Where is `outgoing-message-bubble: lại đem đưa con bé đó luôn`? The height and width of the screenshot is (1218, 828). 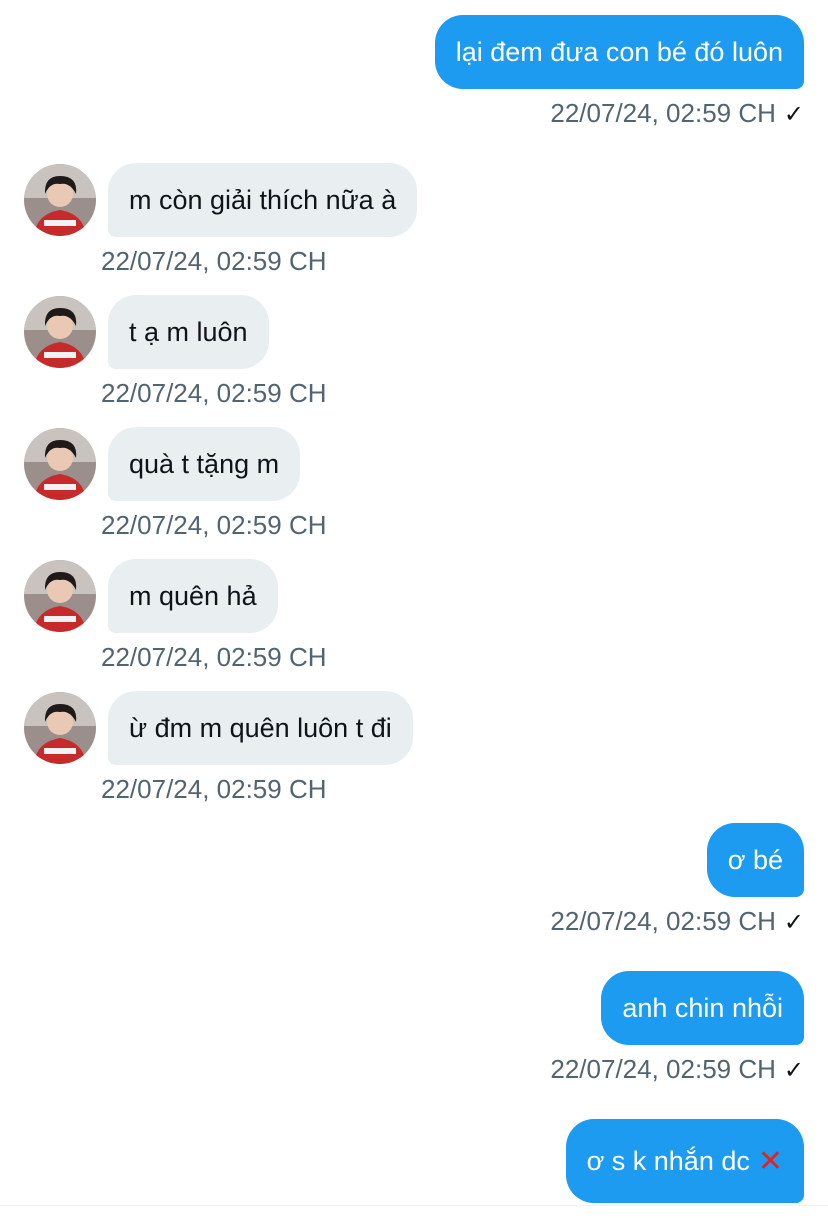
outgoing-message-bubble: lại đem đưa con bé đó luôn is located at coordinates (619, 52).